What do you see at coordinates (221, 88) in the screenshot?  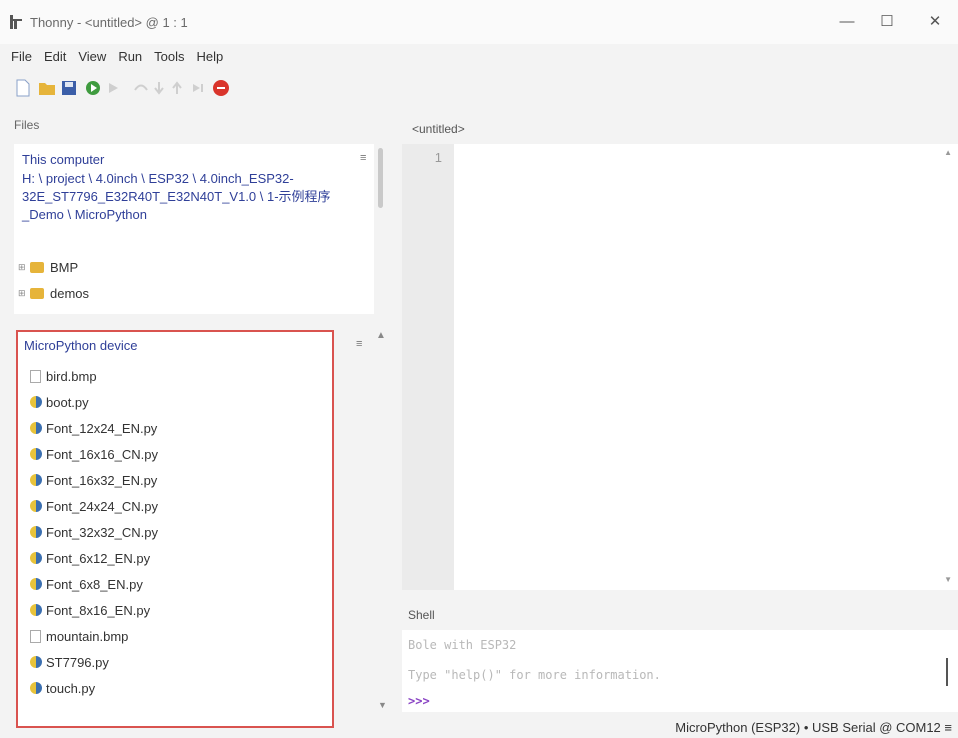 I see `stop-icon` at bounding box center [221, 88].